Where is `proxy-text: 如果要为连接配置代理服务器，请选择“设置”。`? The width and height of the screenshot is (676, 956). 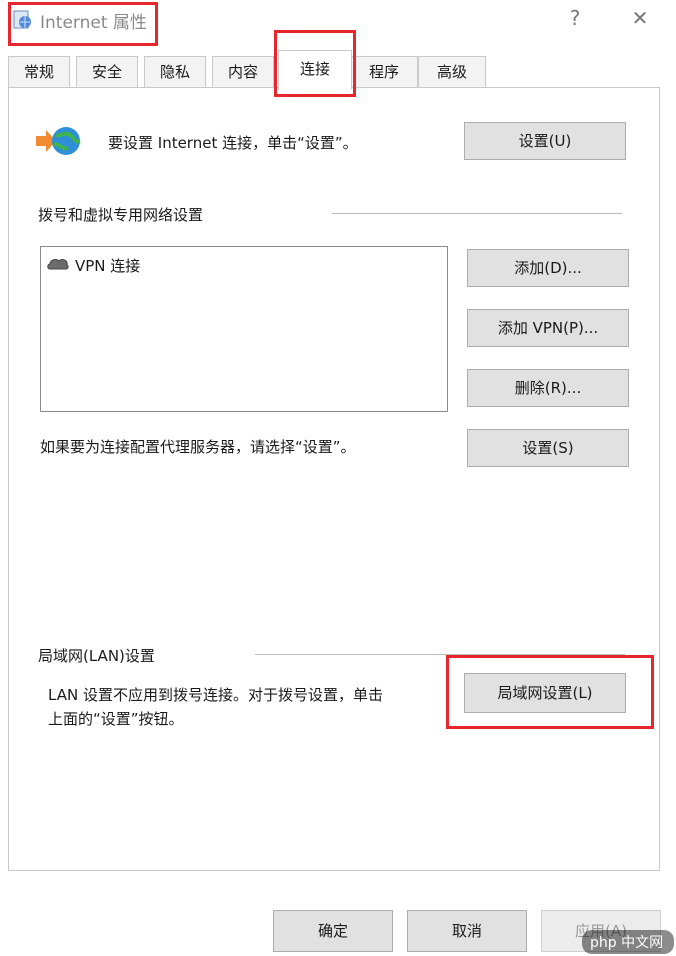
proxy-text: 如果要为连接配置代理服务器，请选择“设置”。 is located at coordinates (198, 447).